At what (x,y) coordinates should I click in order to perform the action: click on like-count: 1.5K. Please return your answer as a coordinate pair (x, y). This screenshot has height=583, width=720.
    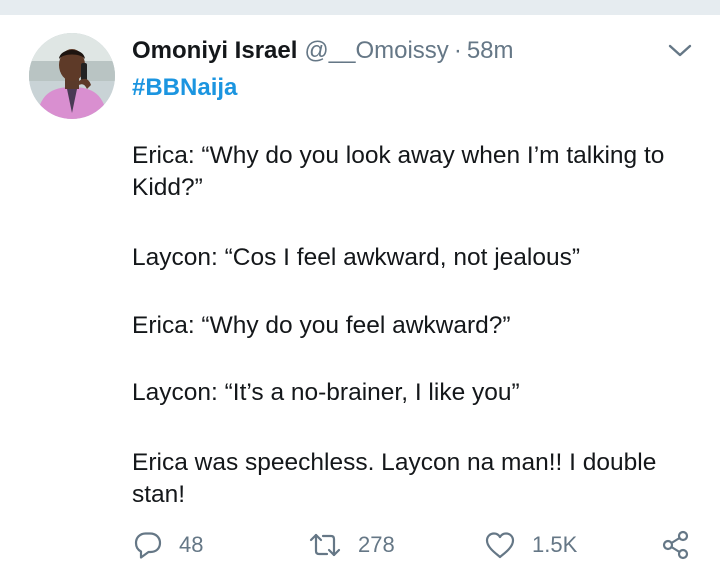
    Looking at the image, I should click on (555, 544).